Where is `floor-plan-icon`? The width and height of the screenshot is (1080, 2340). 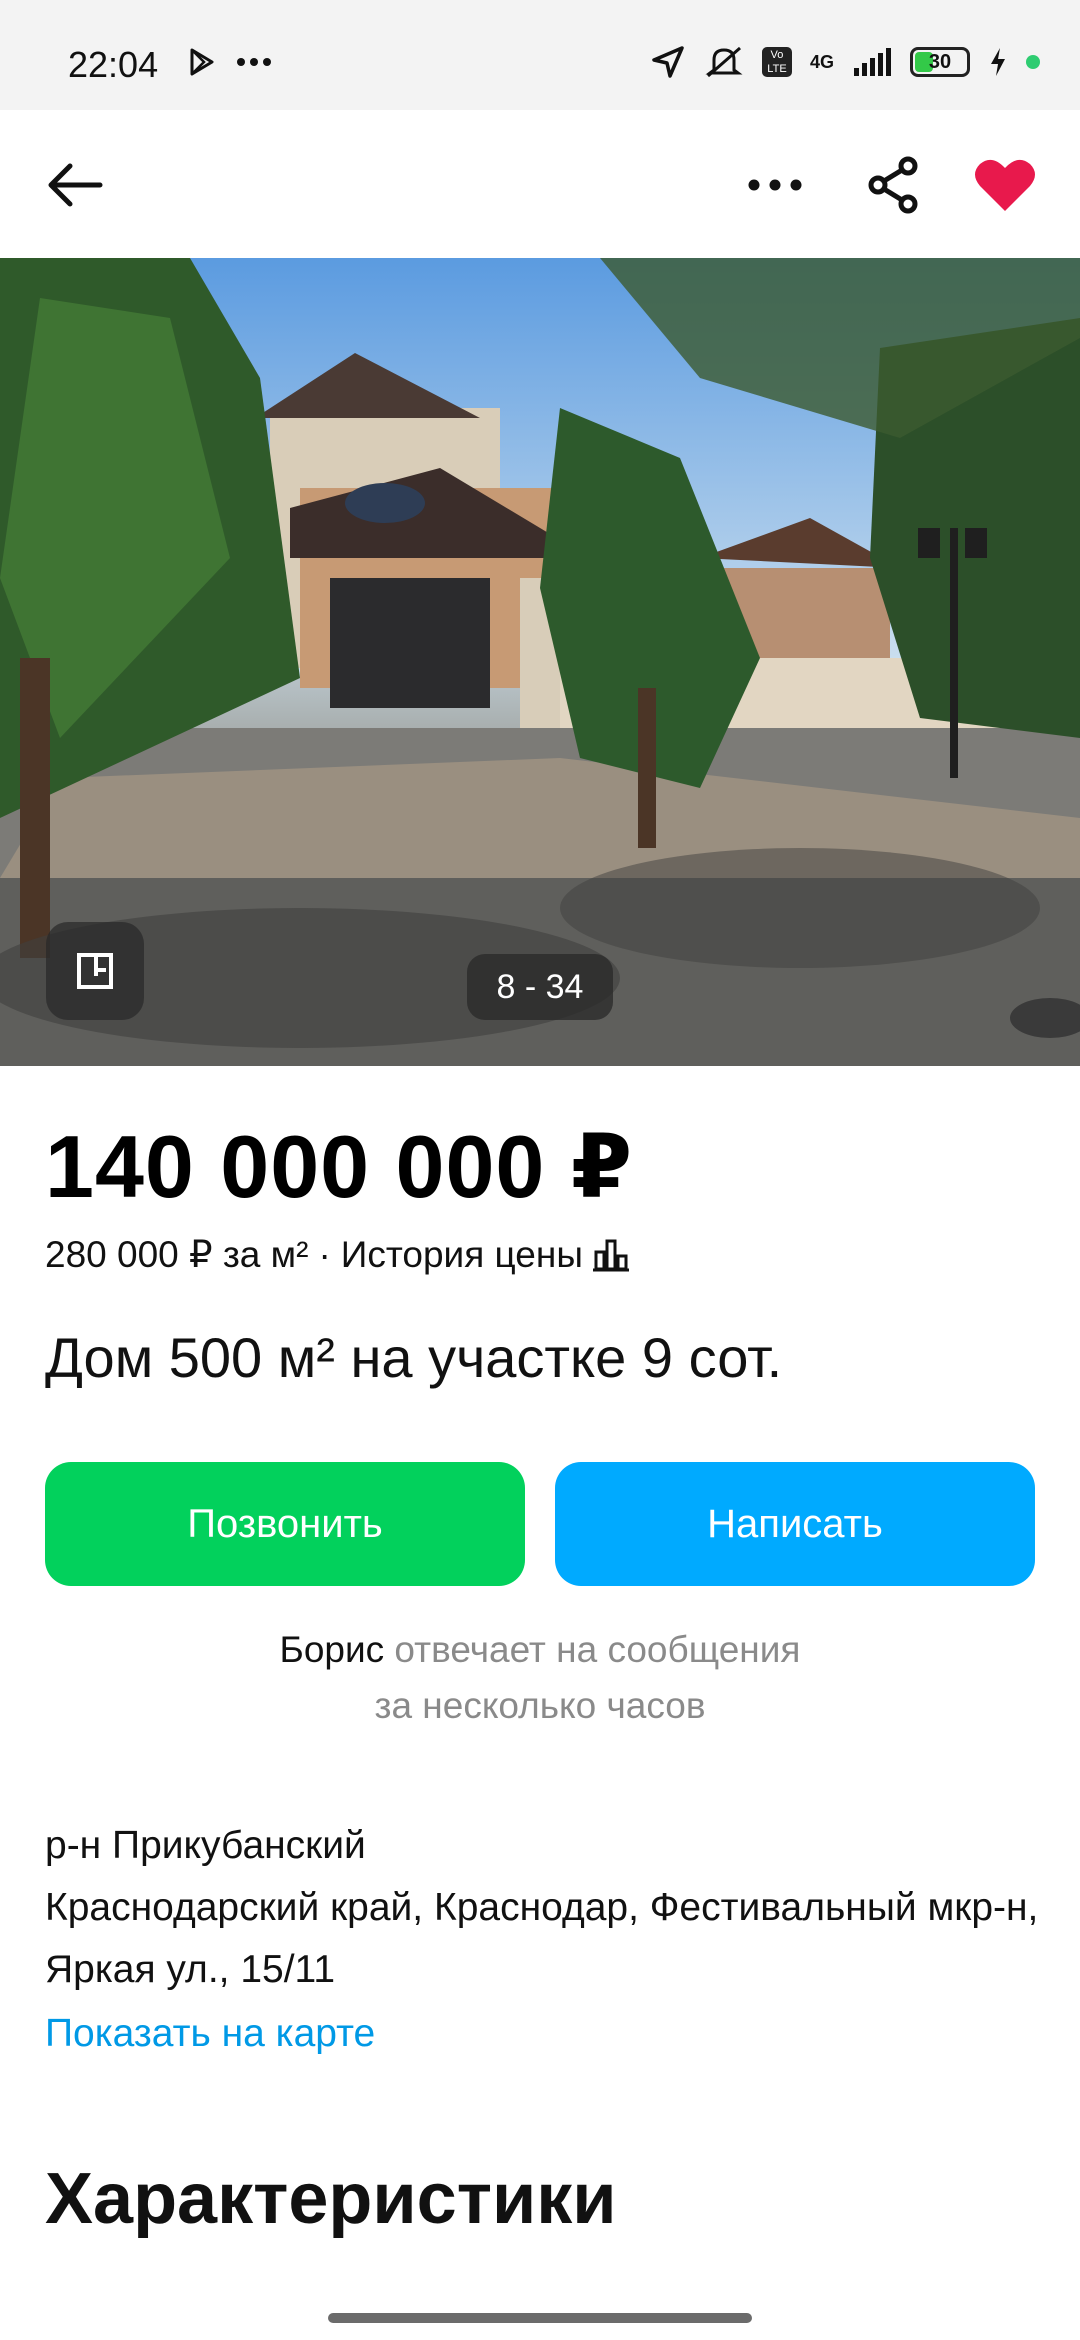
floor-plan-icon is located at coordinates (95, 971).